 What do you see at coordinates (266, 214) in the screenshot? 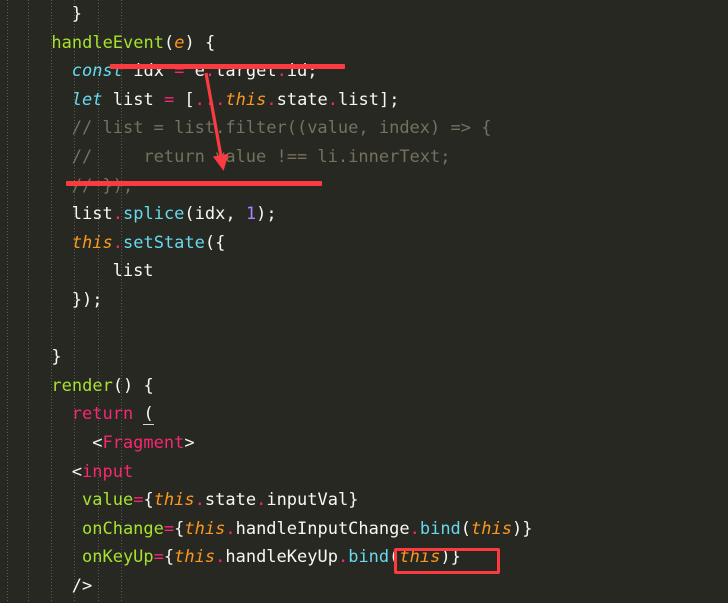
I see `code-token: );` at bounding box center [266, 214].